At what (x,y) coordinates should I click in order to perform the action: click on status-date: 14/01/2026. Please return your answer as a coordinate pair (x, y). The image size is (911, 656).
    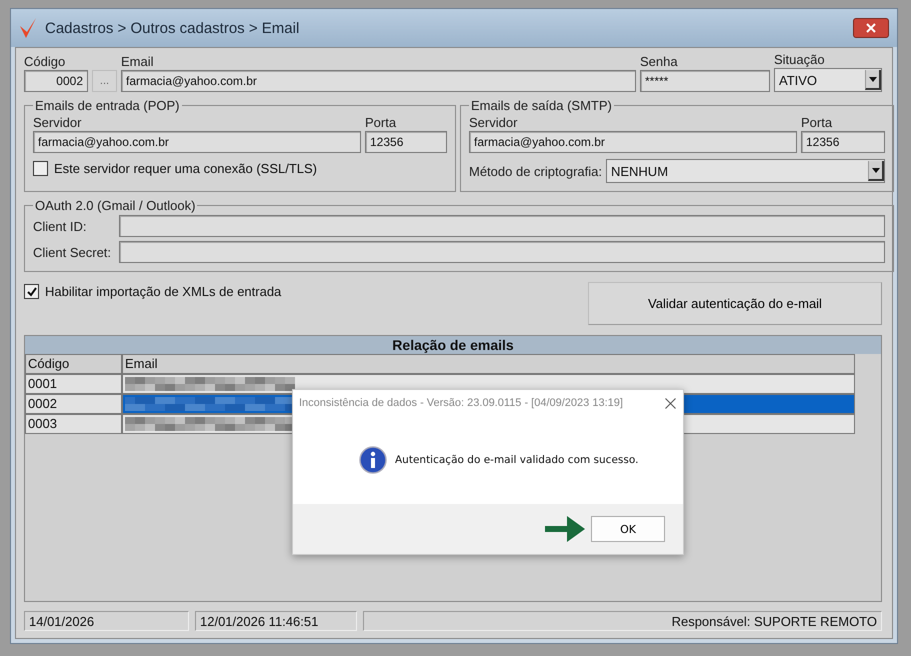
    Looking at the image, I should click on (106, 621).